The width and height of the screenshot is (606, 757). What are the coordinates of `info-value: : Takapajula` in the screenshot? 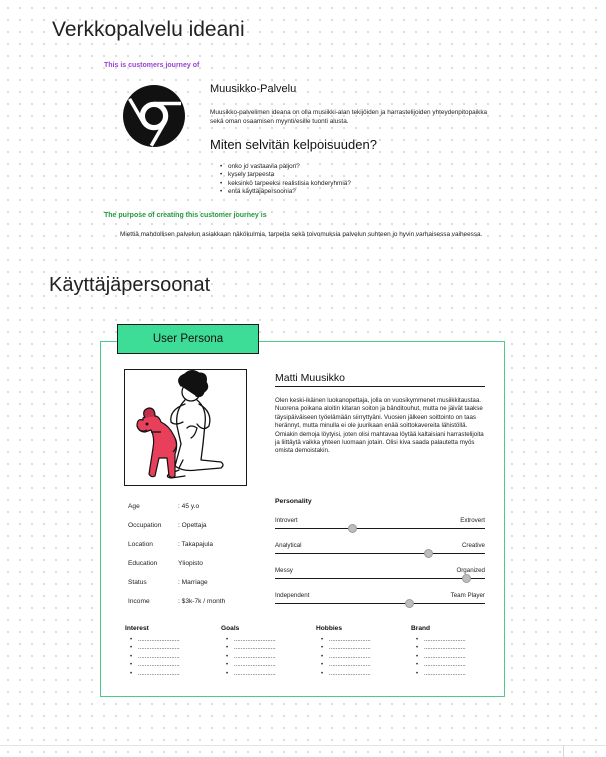 It's located at (196, 544).